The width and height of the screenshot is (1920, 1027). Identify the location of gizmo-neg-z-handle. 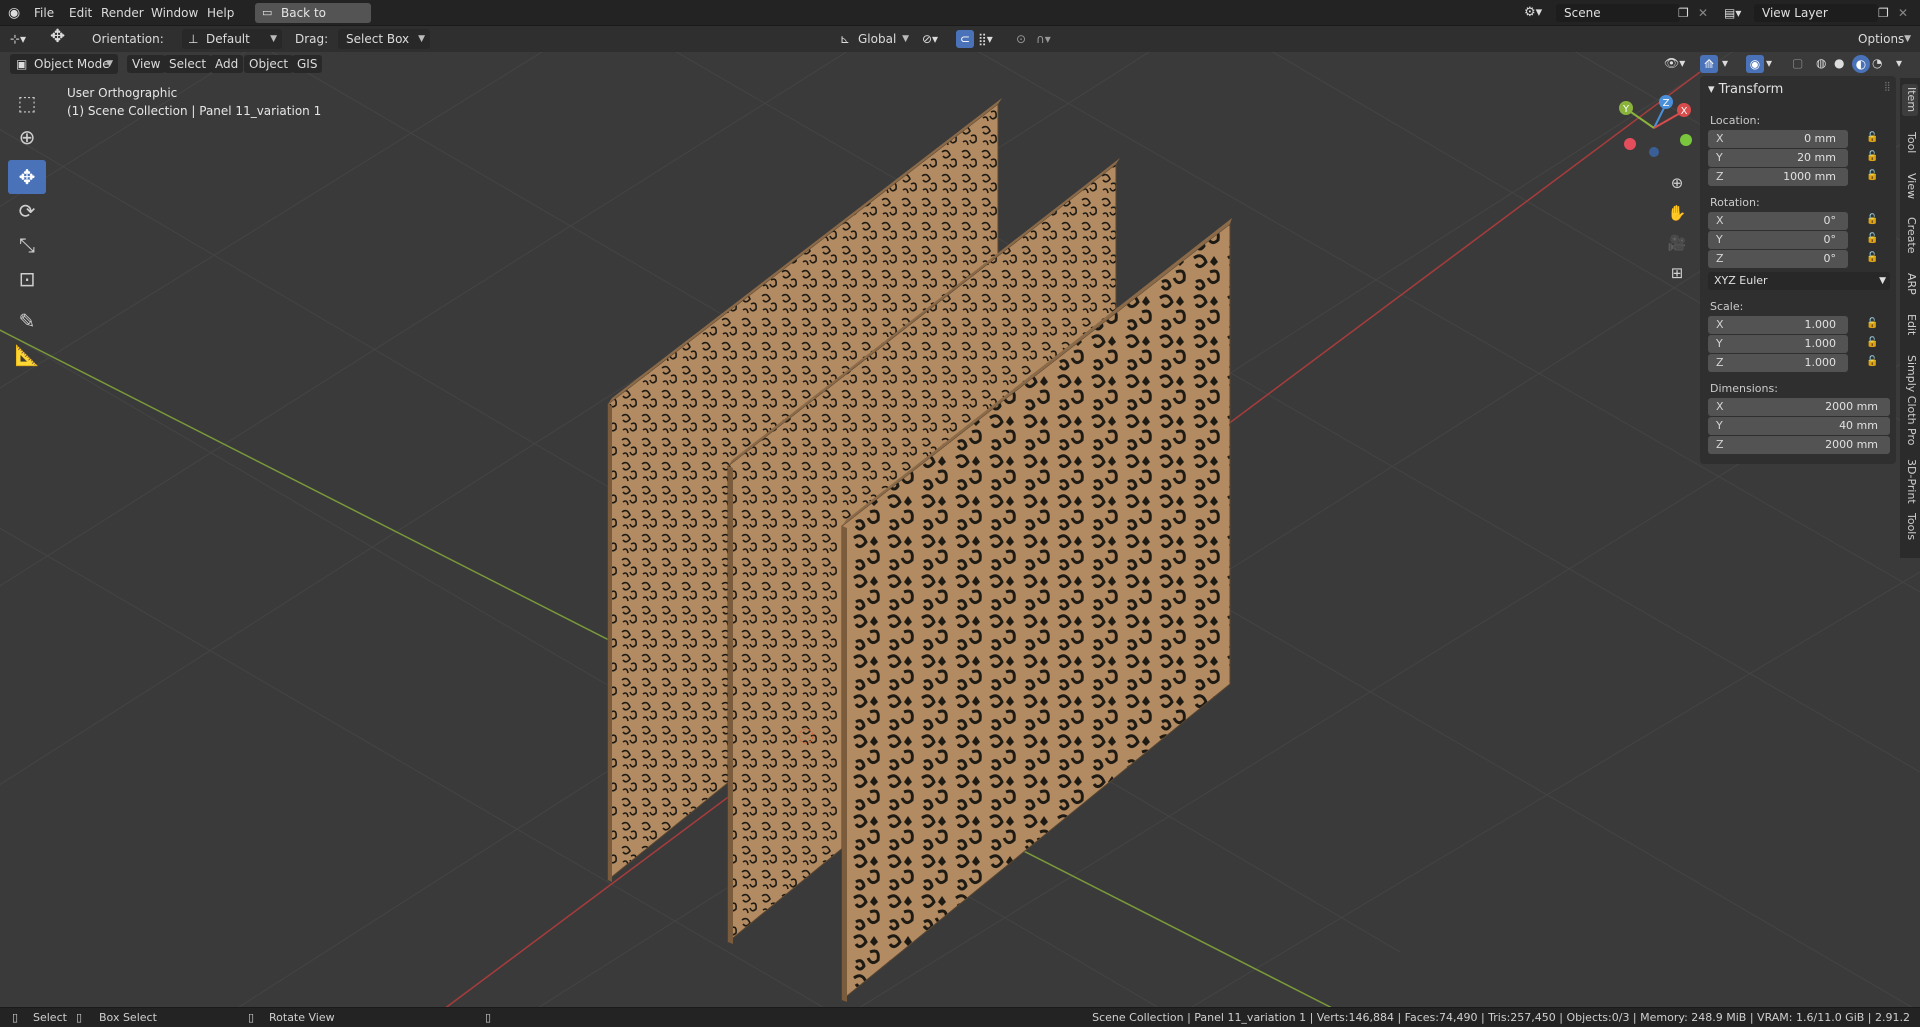
(1654, 152).